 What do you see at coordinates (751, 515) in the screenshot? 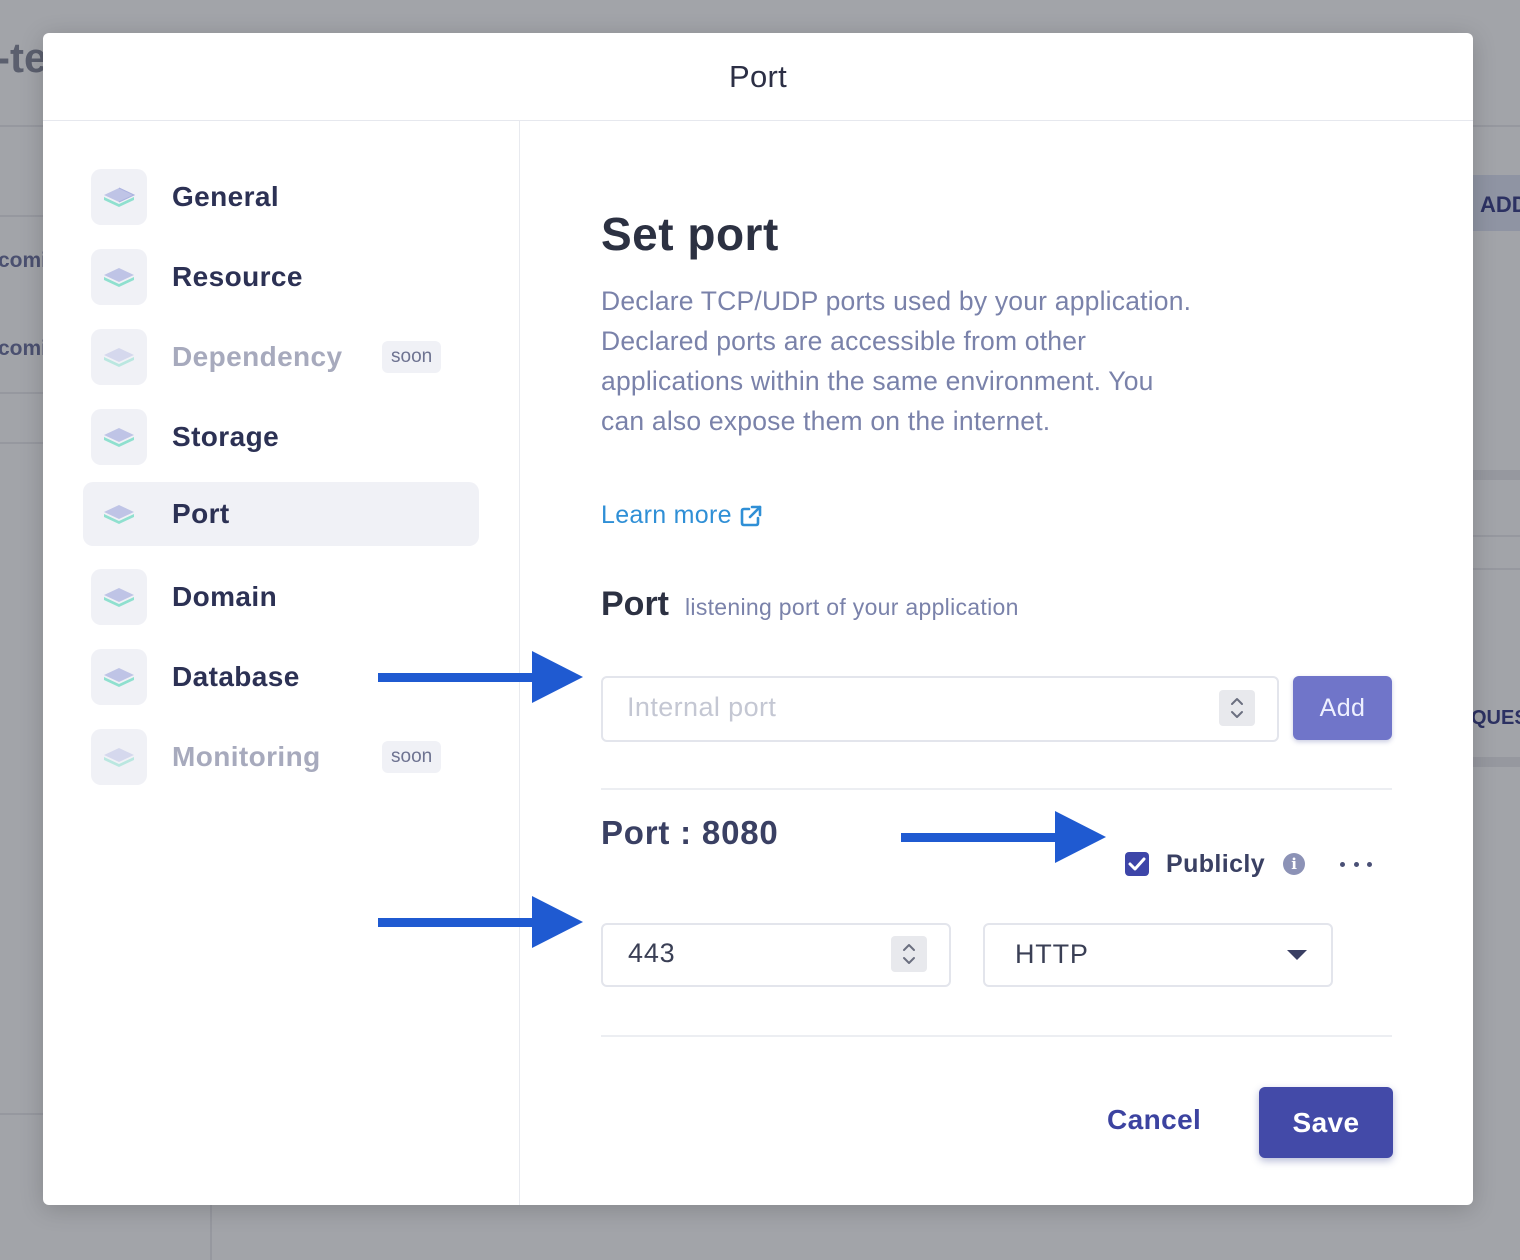
I see `external-link-icon` at bounding box center [751, 515].